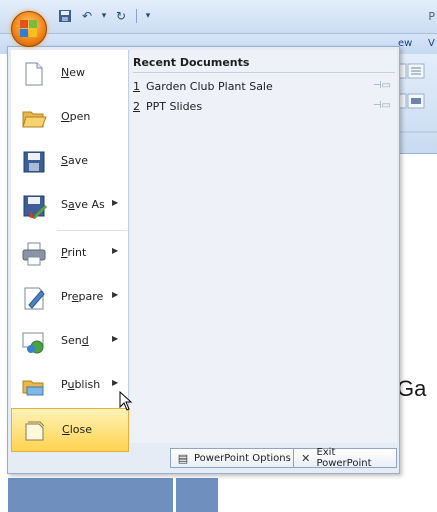 The height and width of the screenshot is (512, 437). I want to click on recent-documents-divider, so click(264, 72).